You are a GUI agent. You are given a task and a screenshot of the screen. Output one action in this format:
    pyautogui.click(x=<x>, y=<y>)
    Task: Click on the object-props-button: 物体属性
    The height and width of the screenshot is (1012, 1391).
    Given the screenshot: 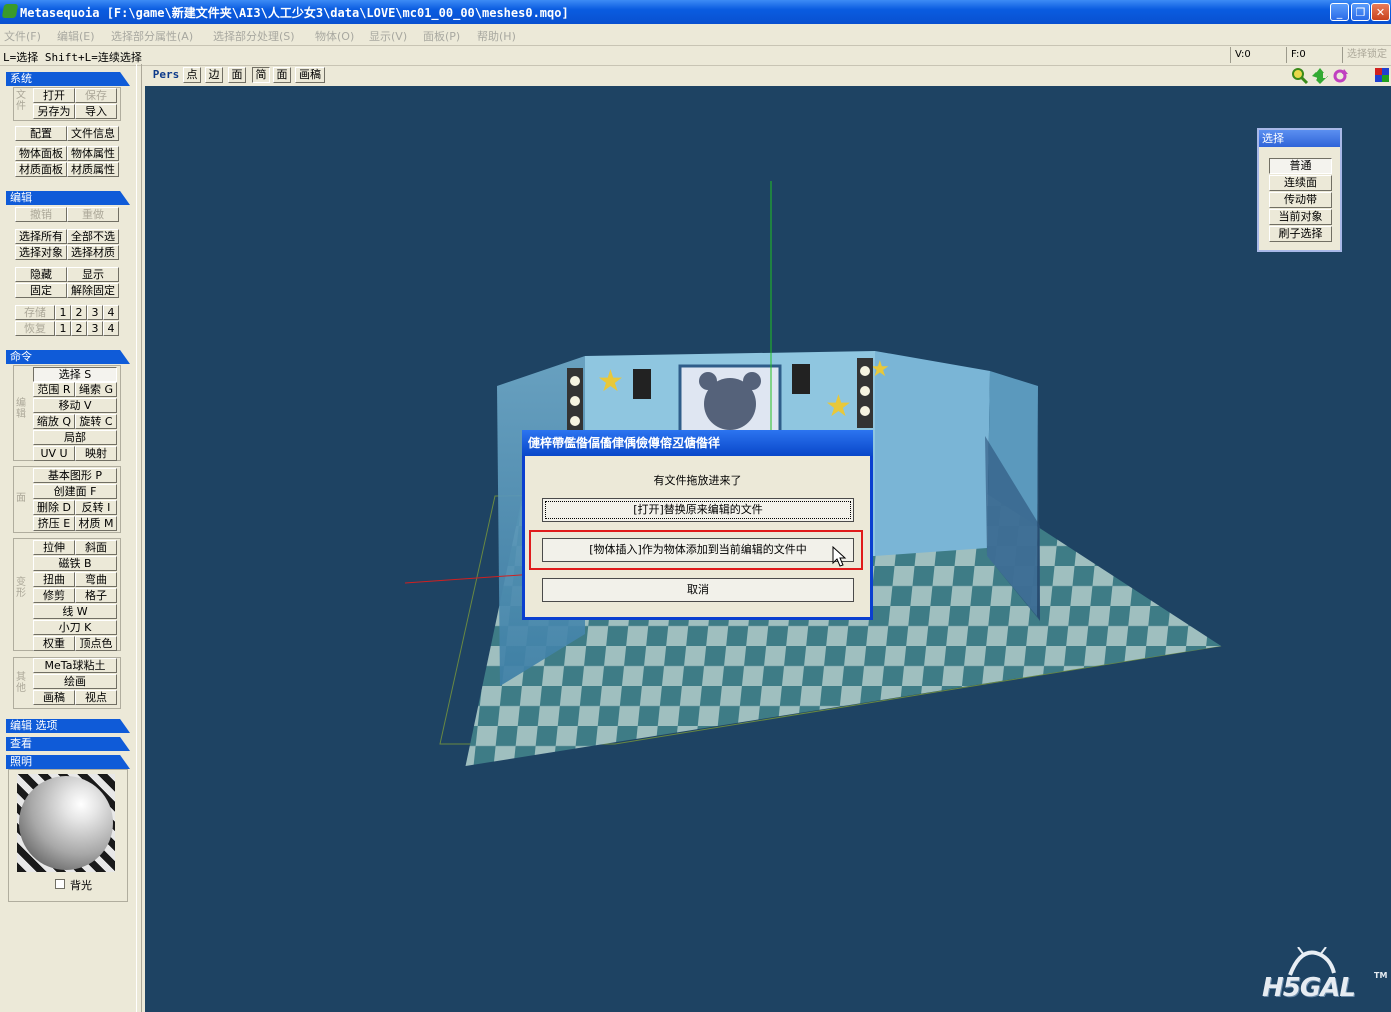 What is the action you would take?
    pyautogui.click(x=93, y=153)
    